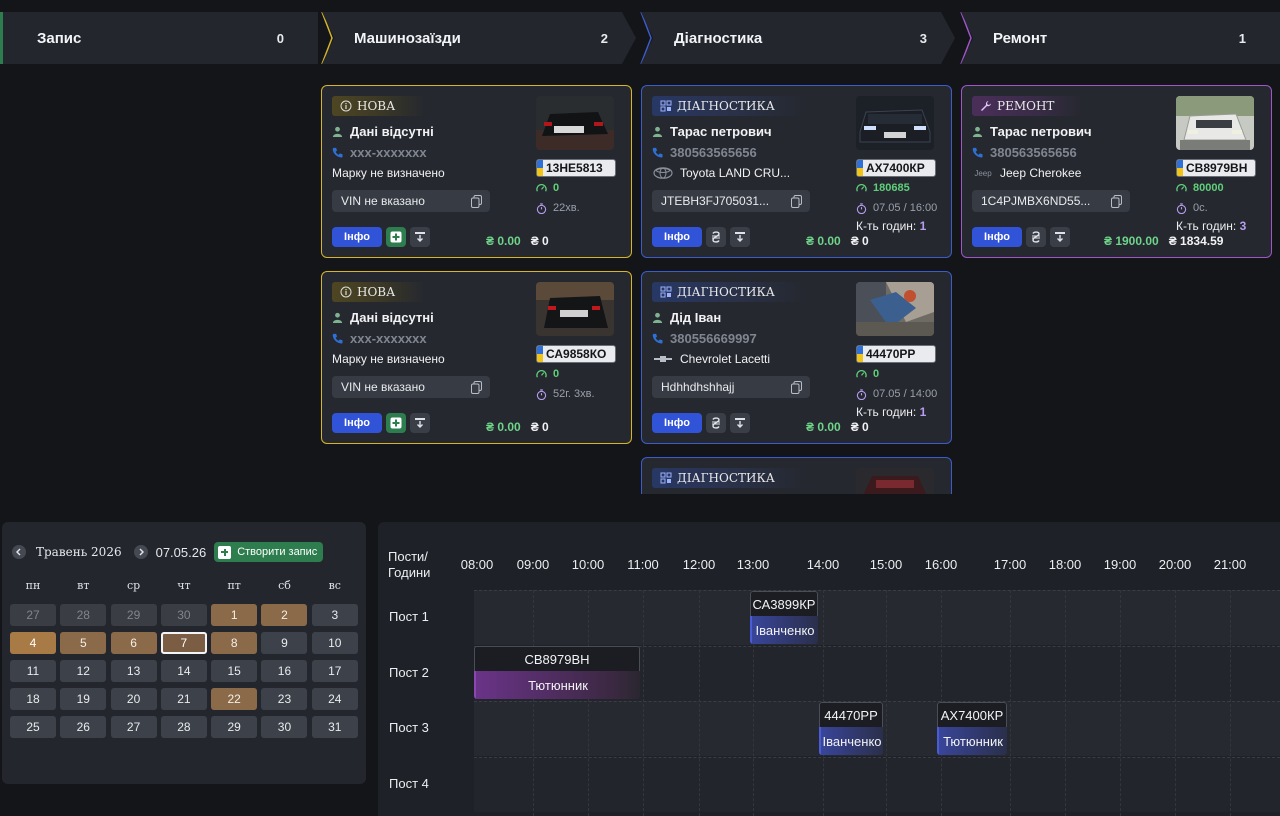  I want to click on calendar-day: 11, so click(33, 671).